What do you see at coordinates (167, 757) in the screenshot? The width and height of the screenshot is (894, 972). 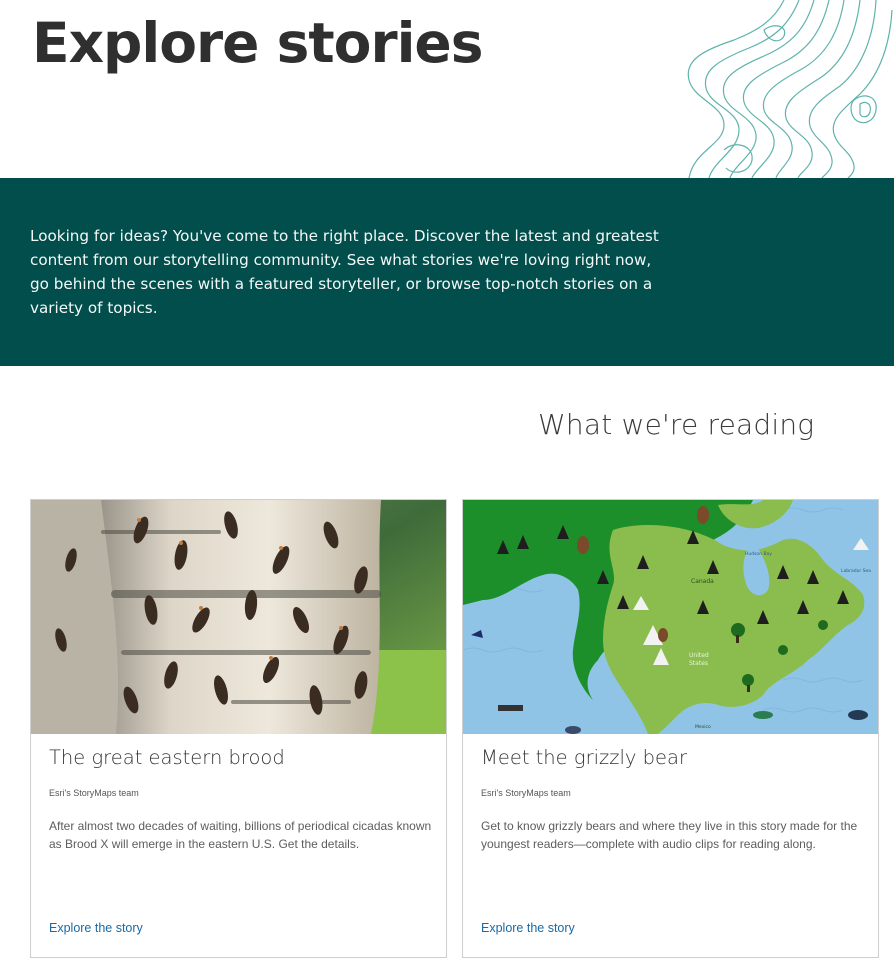 I see `story-card-title: The great eastern brood` at bounding box center [167, 757].